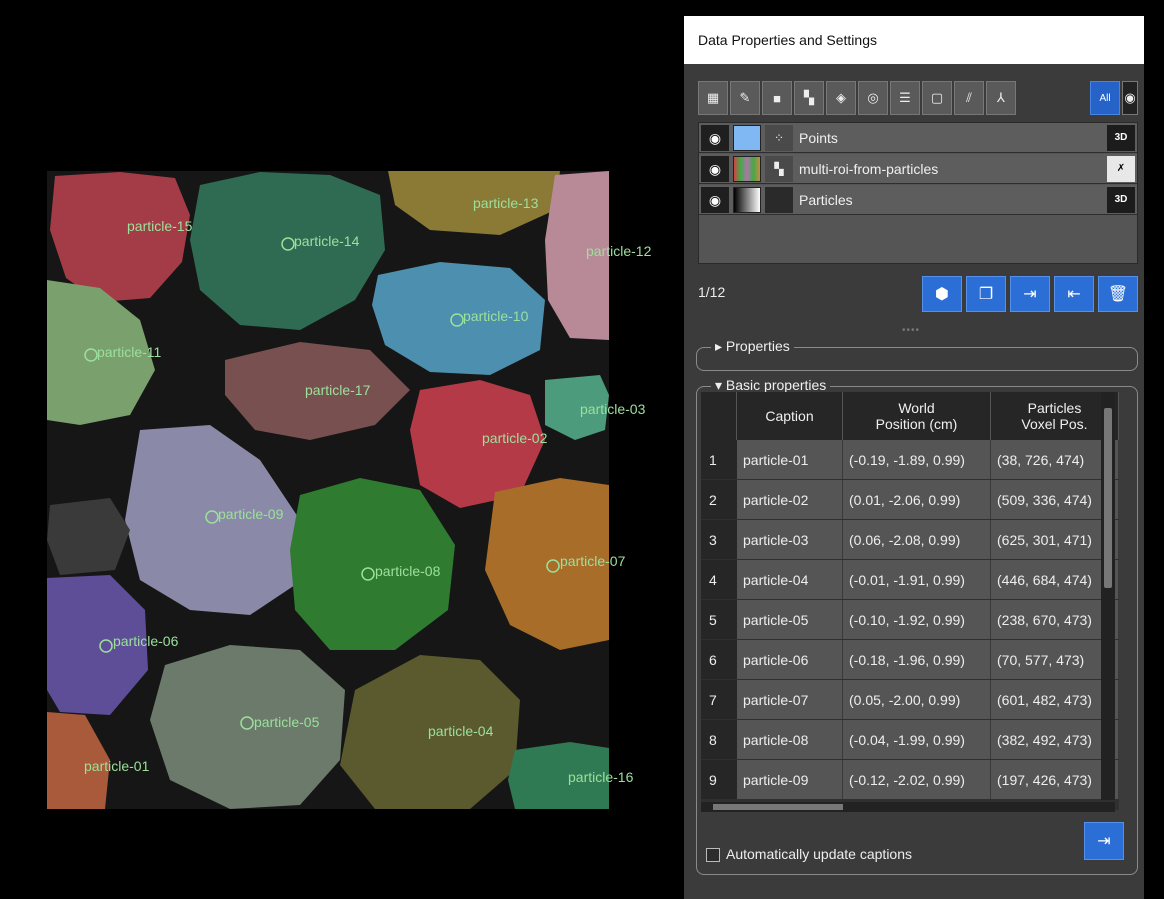  What do you see at coordinates (719, 539) in the screenshot?
I see `row-number: 3` at bounding box center [719, 539].